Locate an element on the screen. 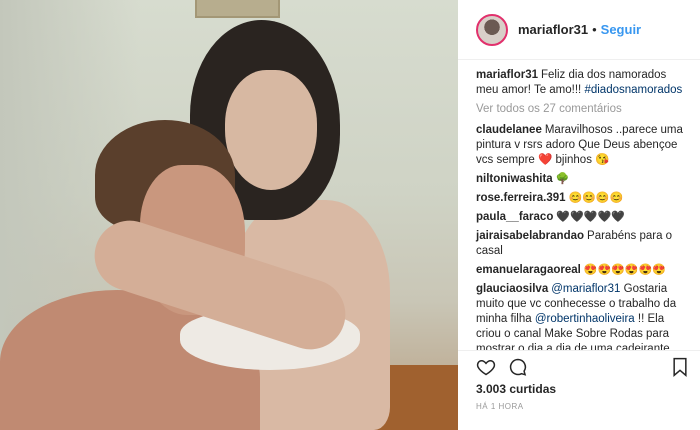  comment-item: rose.ferreira.391 😊😊😊😊 is located at coordinates (583, 198).